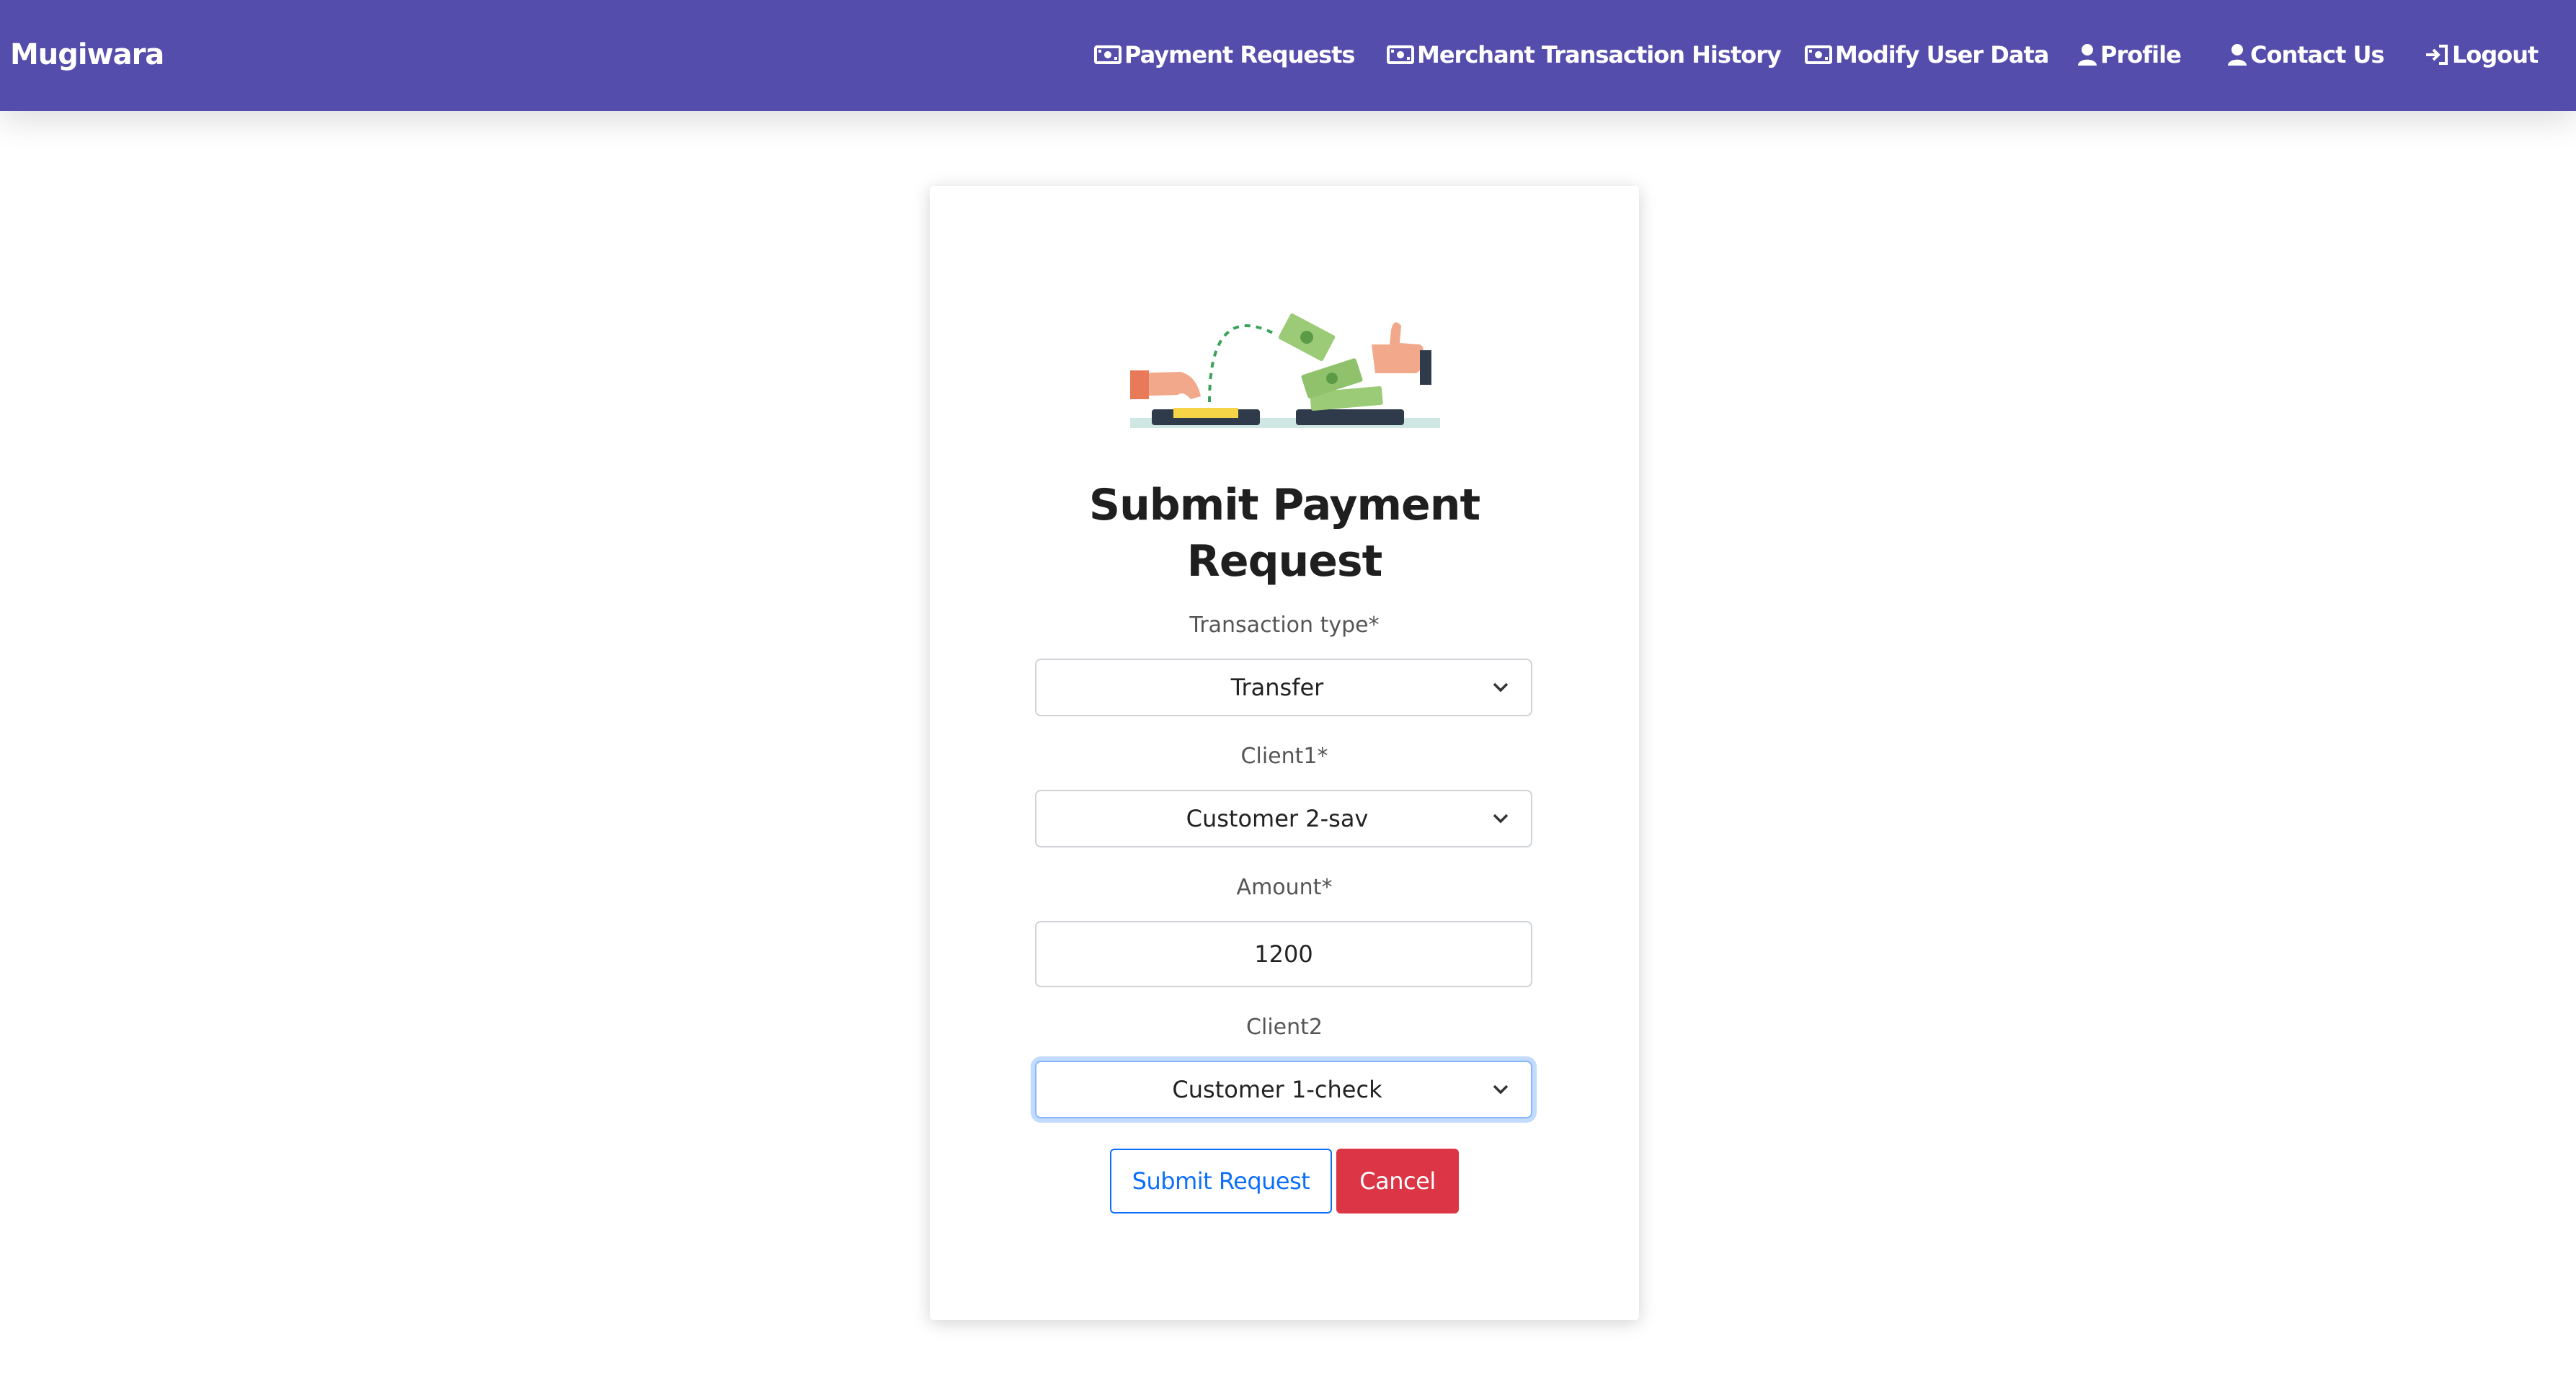  What do you see at coordinates (2437, 55) in the screenshot?
I see `sign-in-icon` at bounding box center [2437, 55].